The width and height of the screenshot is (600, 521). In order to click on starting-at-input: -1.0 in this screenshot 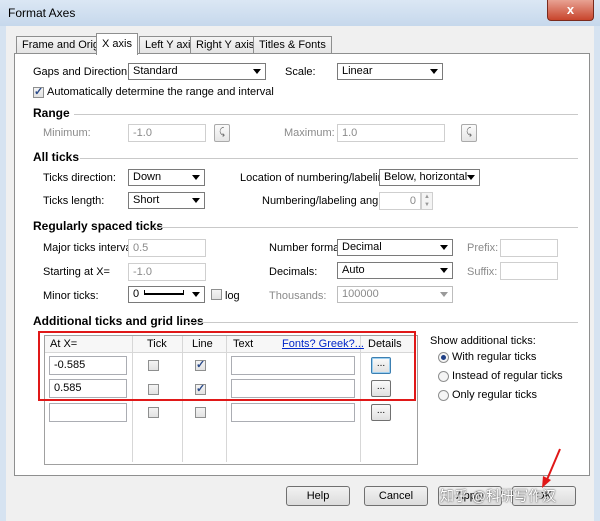, I will do `click(167, 272)`.